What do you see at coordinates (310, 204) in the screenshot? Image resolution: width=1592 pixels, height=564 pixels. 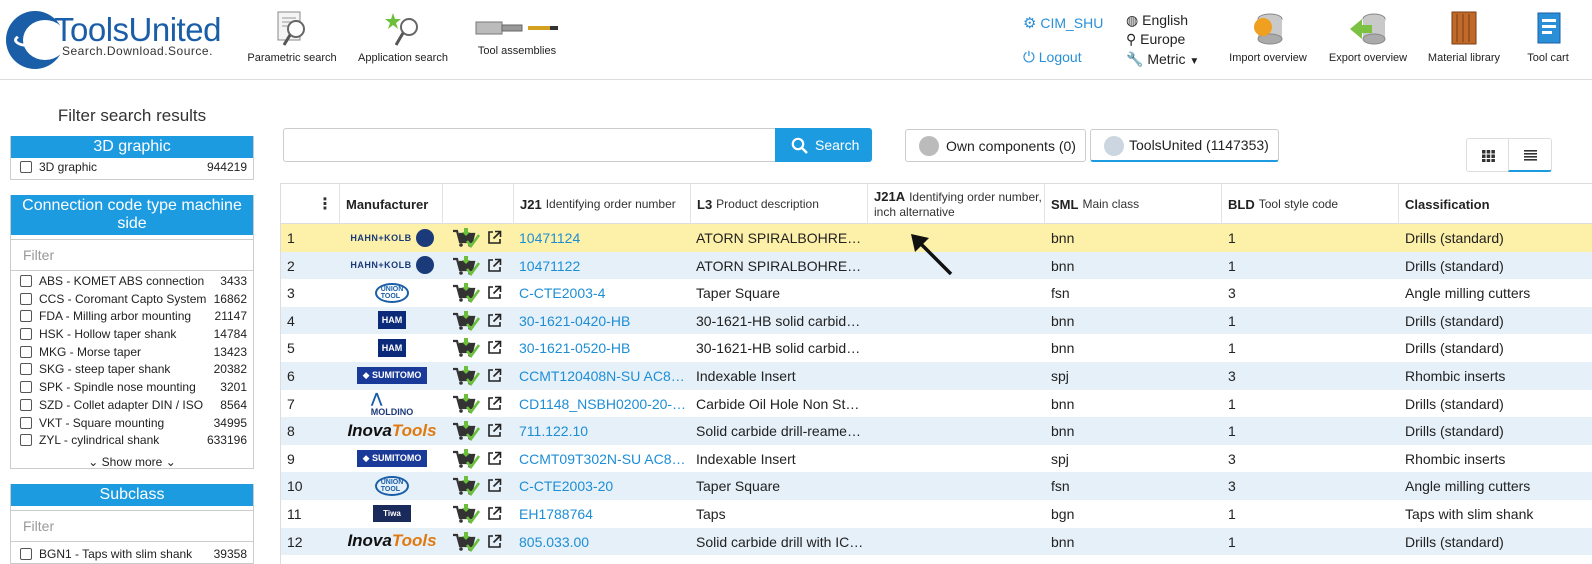 I see `column-menu-button: ⋮` at bounding box center [310, 204].